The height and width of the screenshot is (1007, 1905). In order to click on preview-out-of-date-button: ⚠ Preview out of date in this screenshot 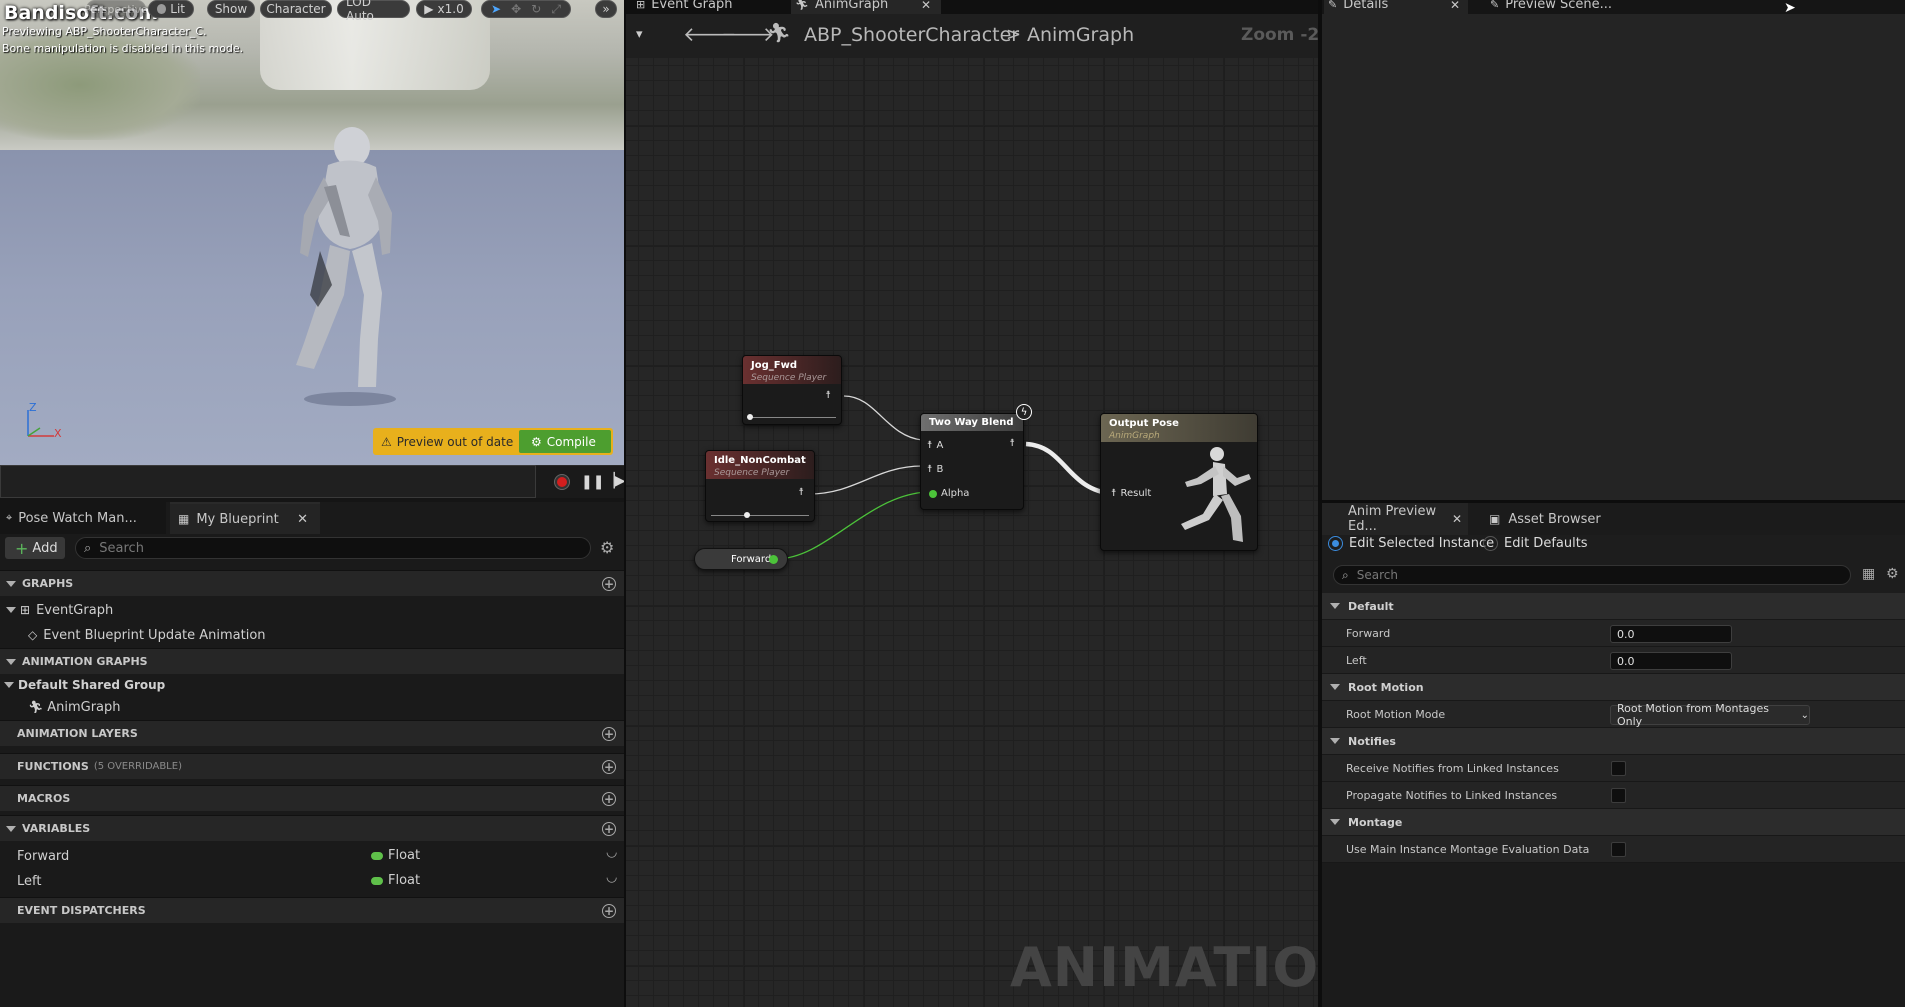, I will do `click(446, 441)`.